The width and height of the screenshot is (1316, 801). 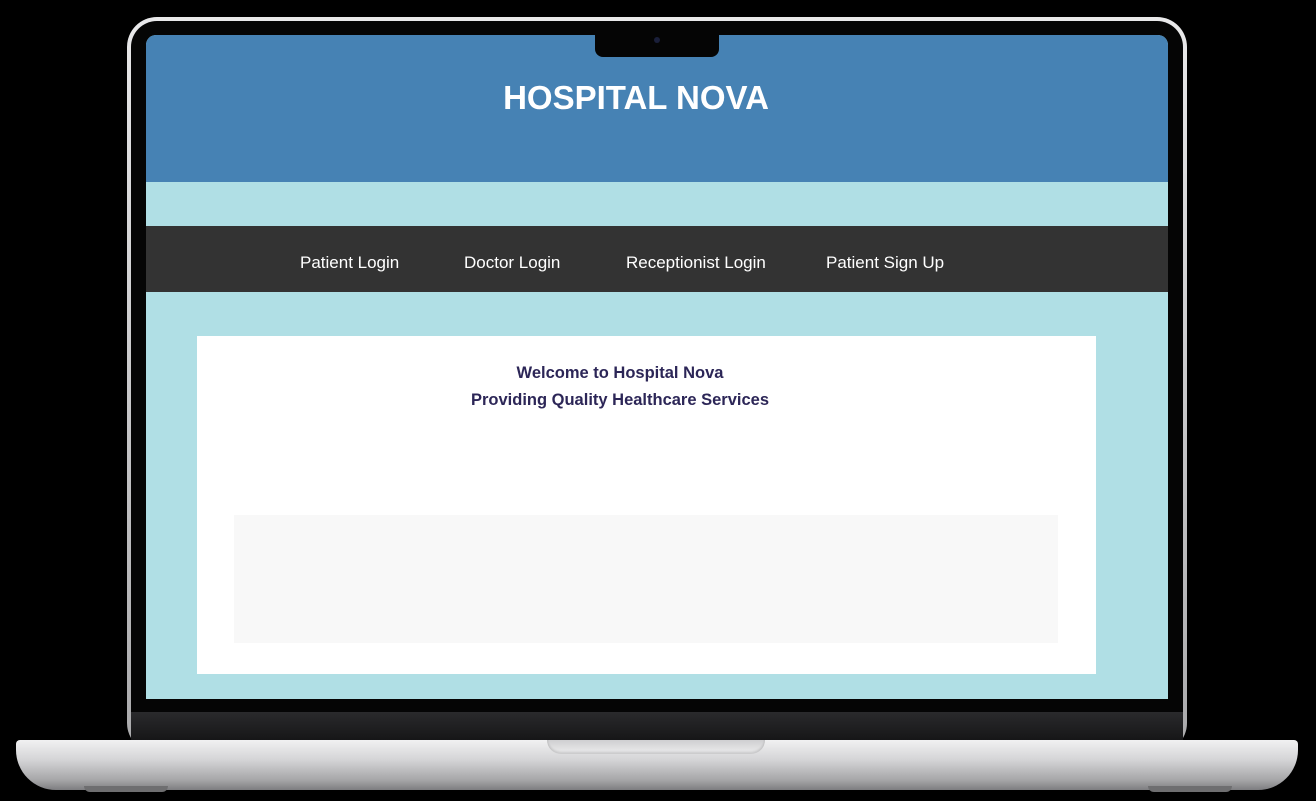 What do you see at coordinates (1190, 789) in the screenshot?
I see `laptop-foot-right` at bounding box center [1190, 789].